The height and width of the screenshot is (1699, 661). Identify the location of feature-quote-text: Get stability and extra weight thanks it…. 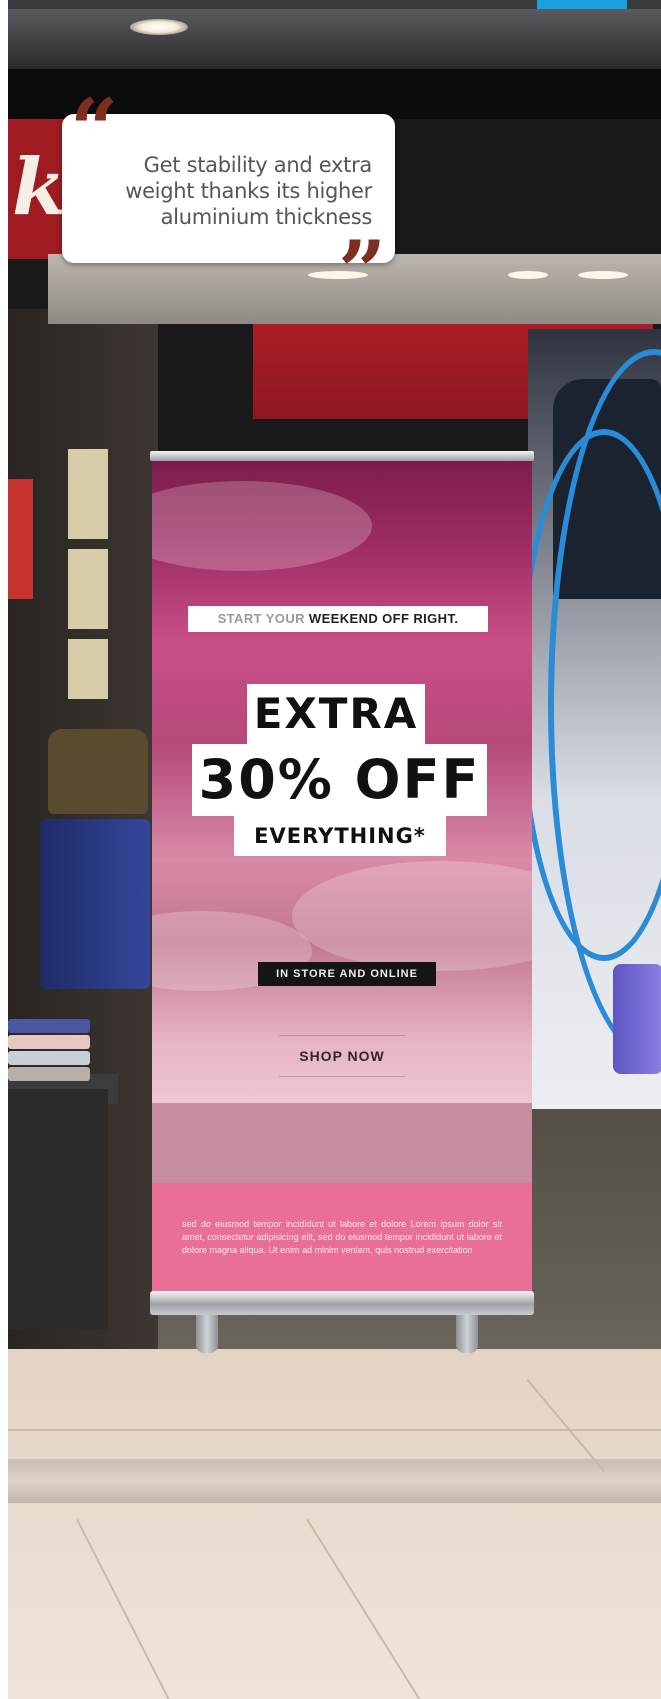
(248, 191).